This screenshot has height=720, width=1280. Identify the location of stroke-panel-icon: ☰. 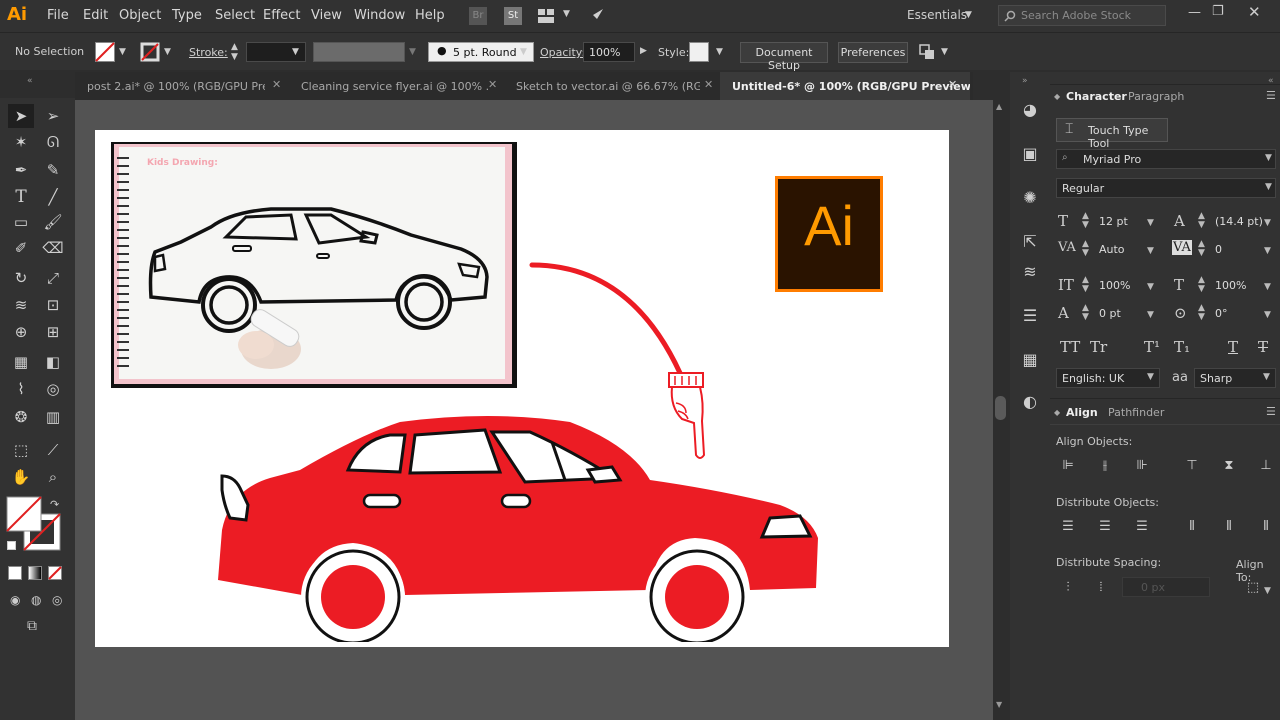
(1030, 316).